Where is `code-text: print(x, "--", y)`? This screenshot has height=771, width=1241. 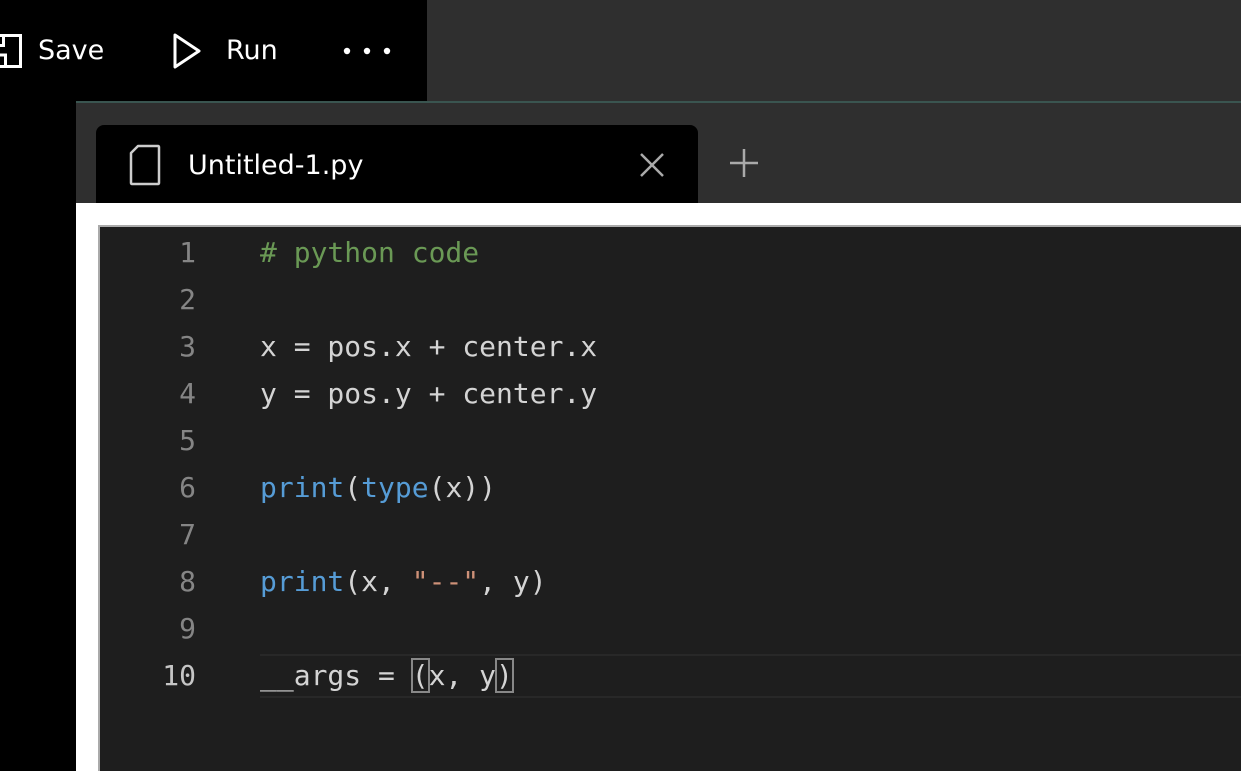 code-text: print(x, "--", y) is located at coordinates (403, 581).